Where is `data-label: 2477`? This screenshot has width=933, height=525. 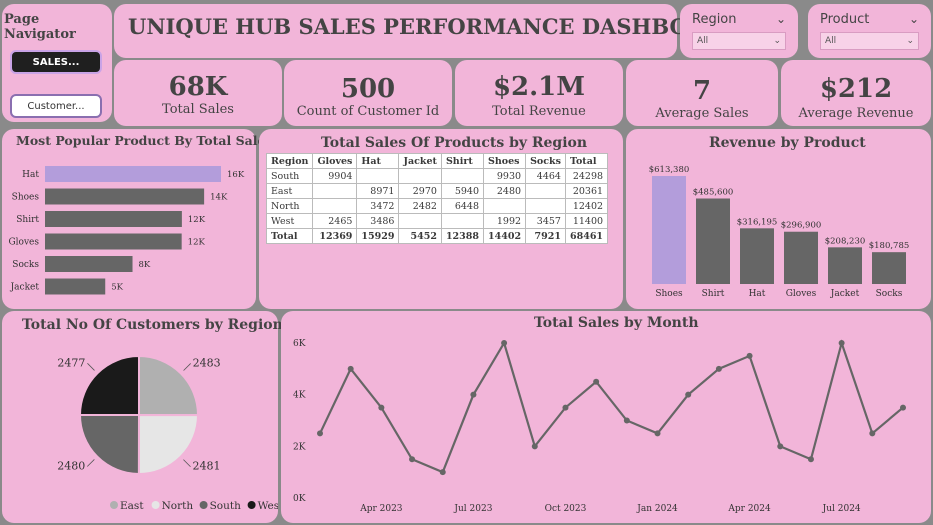
data-label: 2477 is located at coordinates (71, 362).